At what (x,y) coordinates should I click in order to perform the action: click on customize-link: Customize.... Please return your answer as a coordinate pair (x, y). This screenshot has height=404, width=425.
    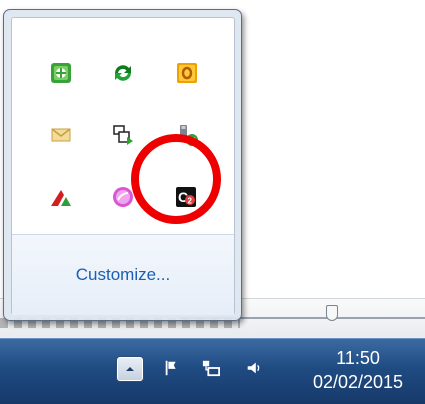
    Looking at the image, I should click on (123, 275).